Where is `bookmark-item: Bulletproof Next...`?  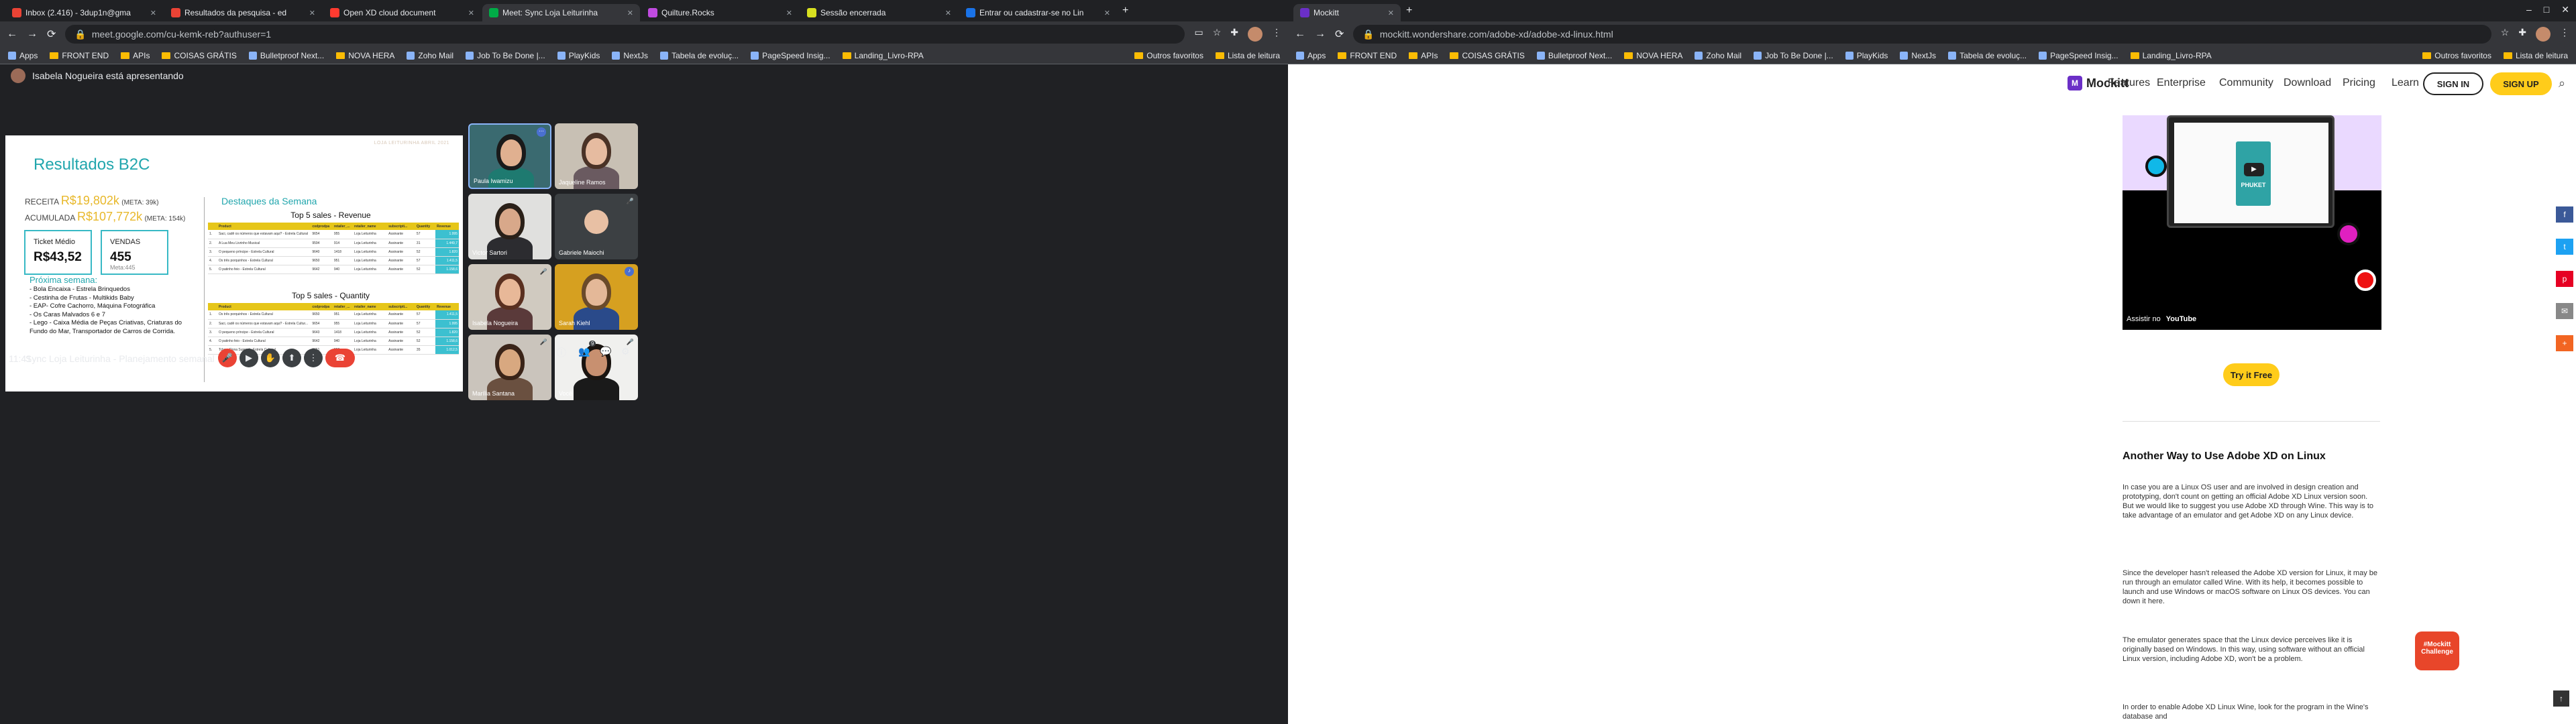 bookmark-item: Bulletproof Next... is located at coordinates (286, 55).